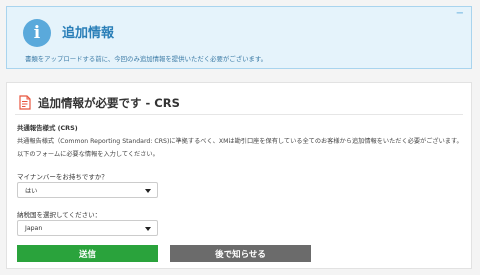 Image resolution: width=480 pixels, height=275 pixels. I want to click on notify-later-button: 後で知らせる, so click(240, 253).